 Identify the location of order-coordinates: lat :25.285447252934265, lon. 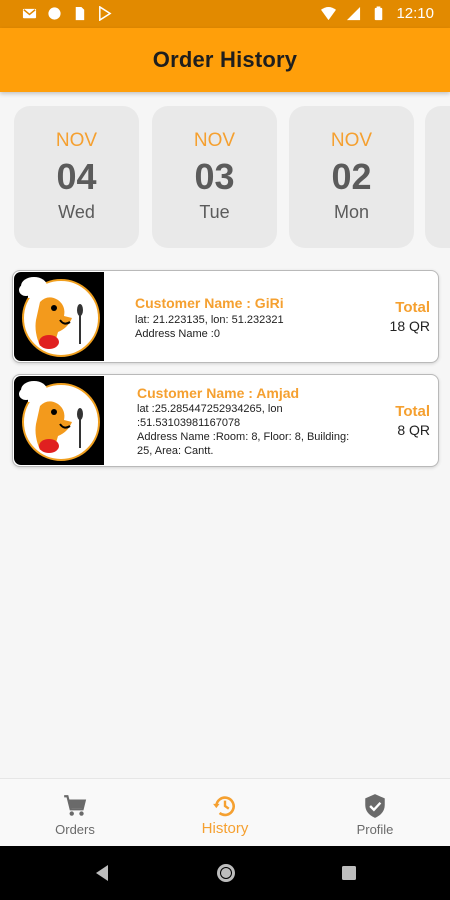
(210, 409).